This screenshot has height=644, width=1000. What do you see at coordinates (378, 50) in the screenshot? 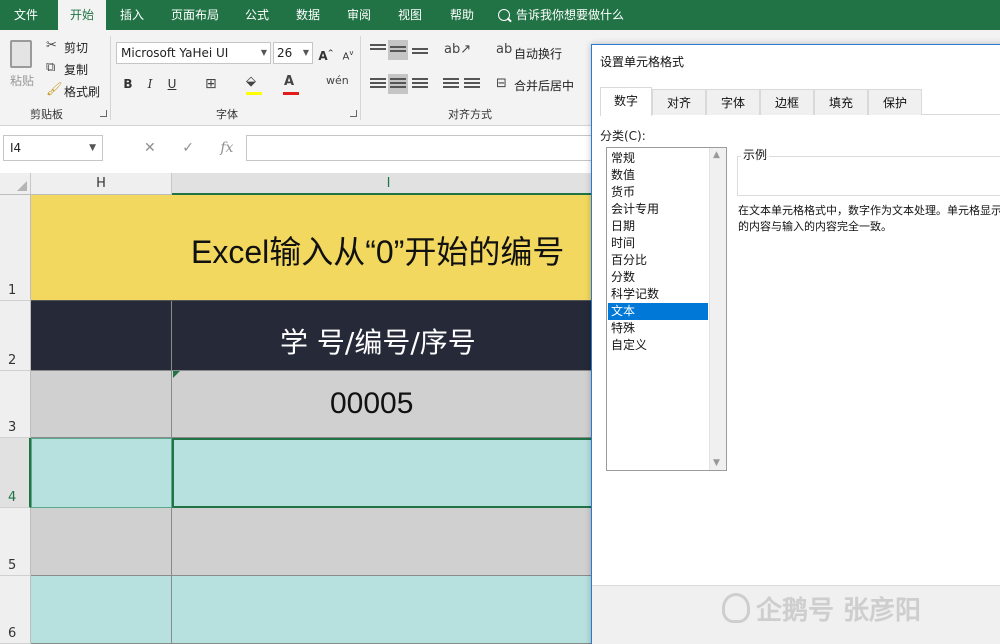
I see `align-top-icon` at bounding box center [378, 50].